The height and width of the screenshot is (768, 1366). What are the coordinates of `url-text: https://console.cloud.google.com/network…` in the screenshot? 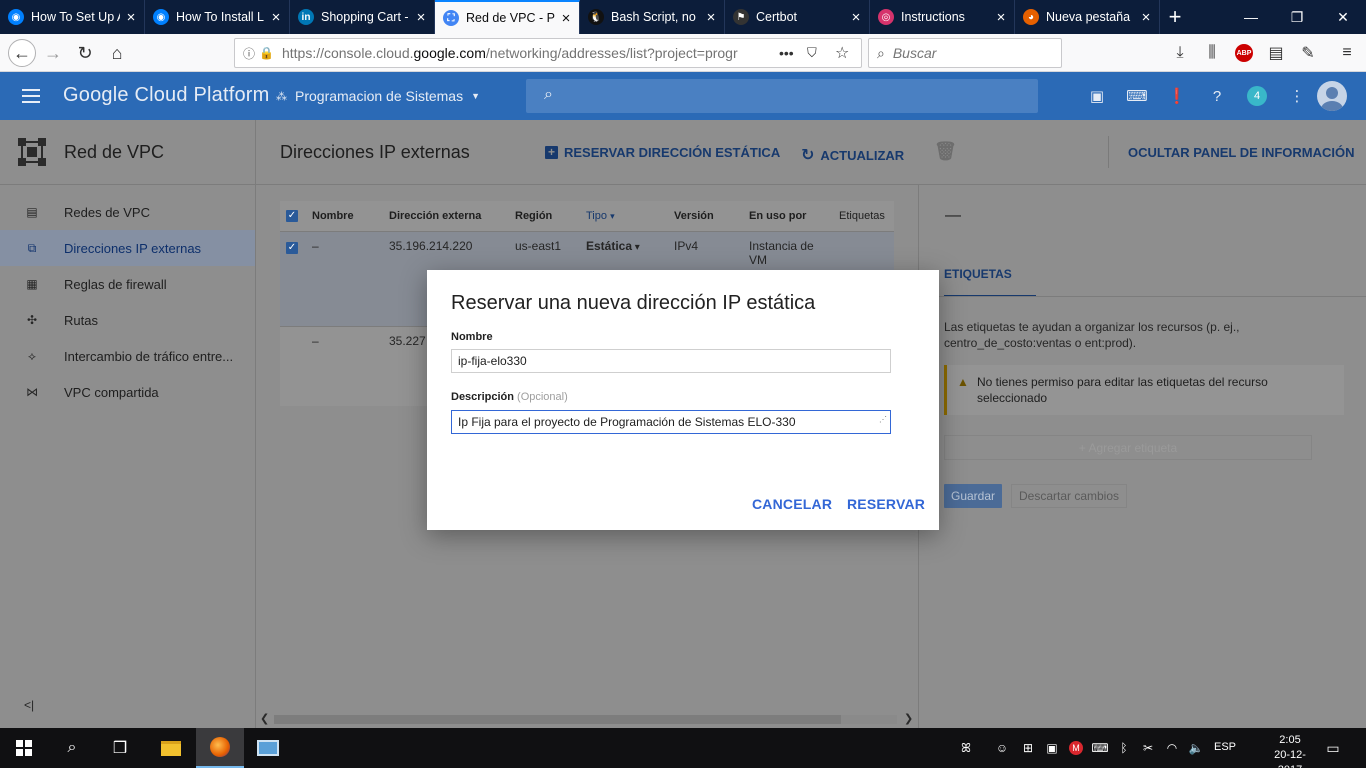 It's located at (512, 53).